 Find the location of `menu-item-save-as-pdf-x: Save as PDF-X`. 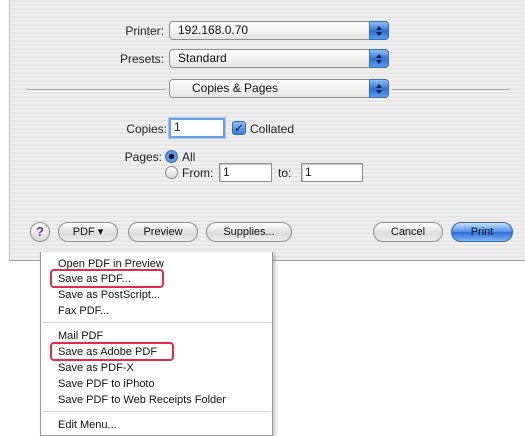

menu-item-save-as-pdf-x: Save as PDF-X is located at coordinates (96, 368).